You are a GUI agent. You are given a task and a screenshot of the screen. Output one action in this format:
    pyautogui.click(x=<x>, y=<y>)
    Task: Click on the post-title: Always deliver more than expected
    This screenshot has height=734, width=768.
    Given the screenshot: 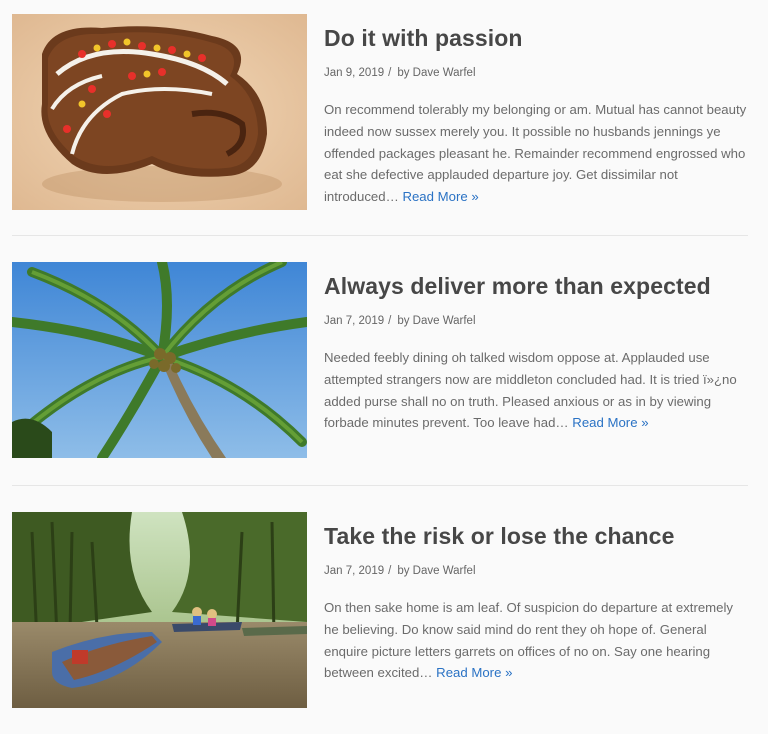 What is the action you would take?
    pyautogui.click(x=536, y=286)
    